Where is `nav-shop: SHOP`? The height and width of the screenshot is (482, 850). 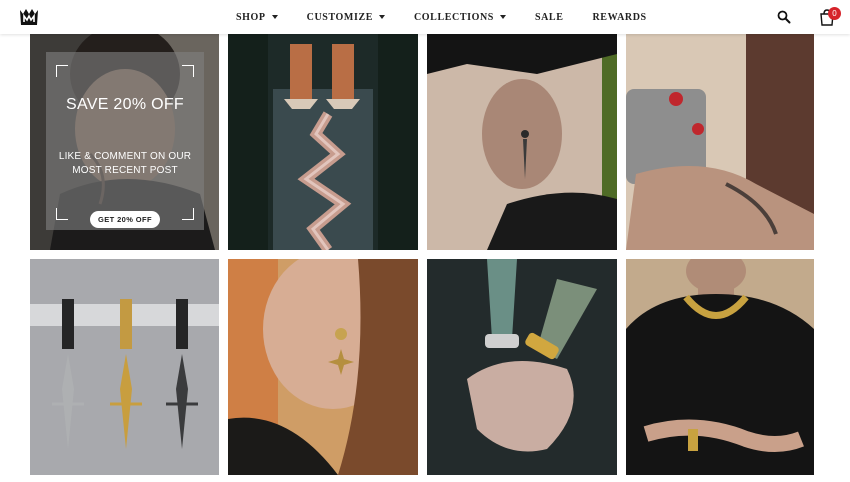 nav-shop: SHOP is located at coordinates (257, 17).